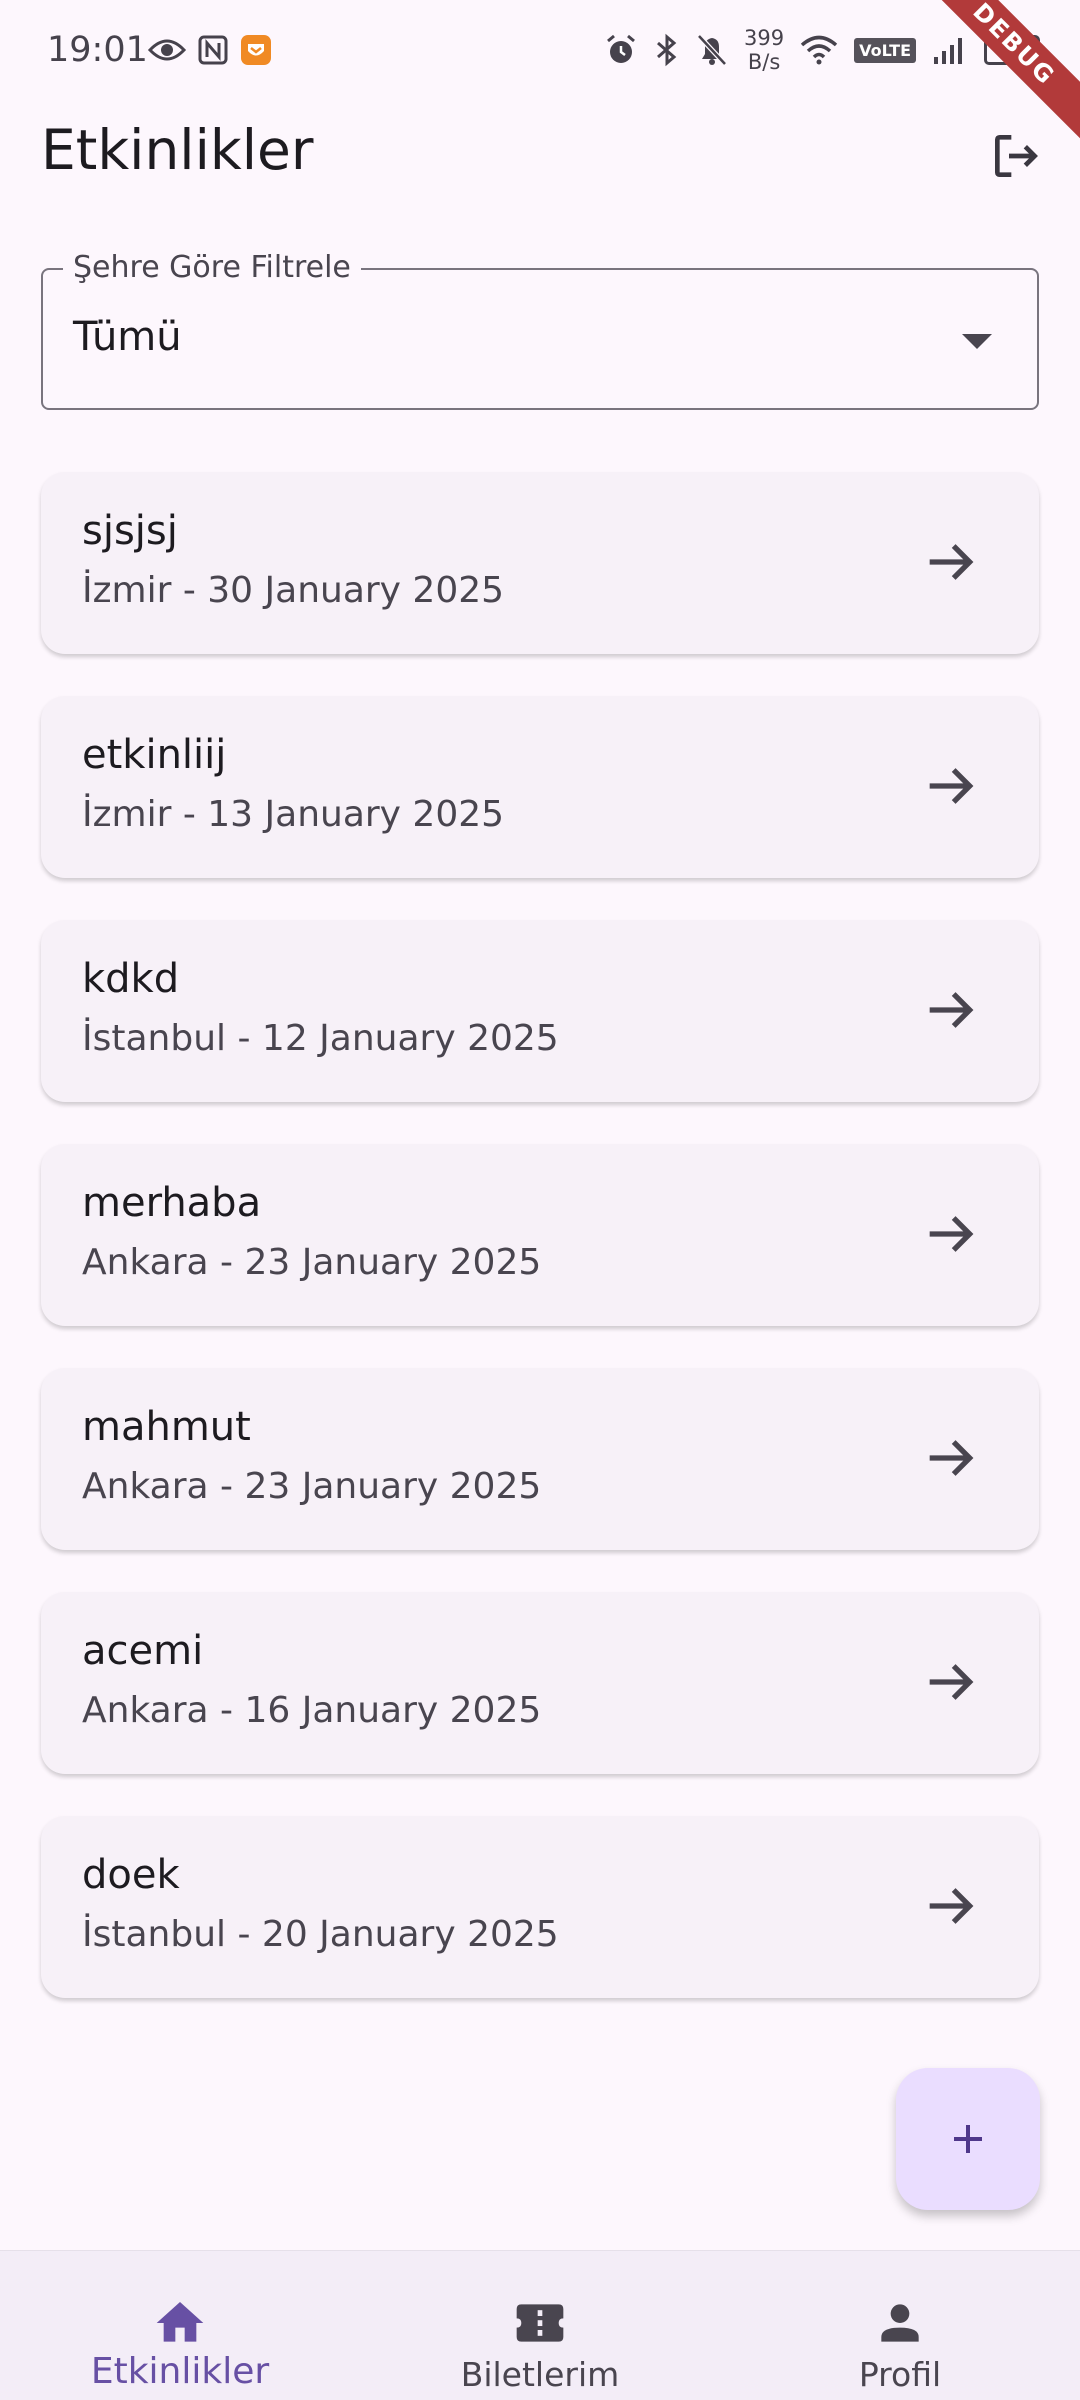 The width and height of the screenshot is (1080, 2400). Describe the element at coordinates (540, 1683) in the screenshot. I see `event-card: acemi Ankara - 16 January 2025` at that location.